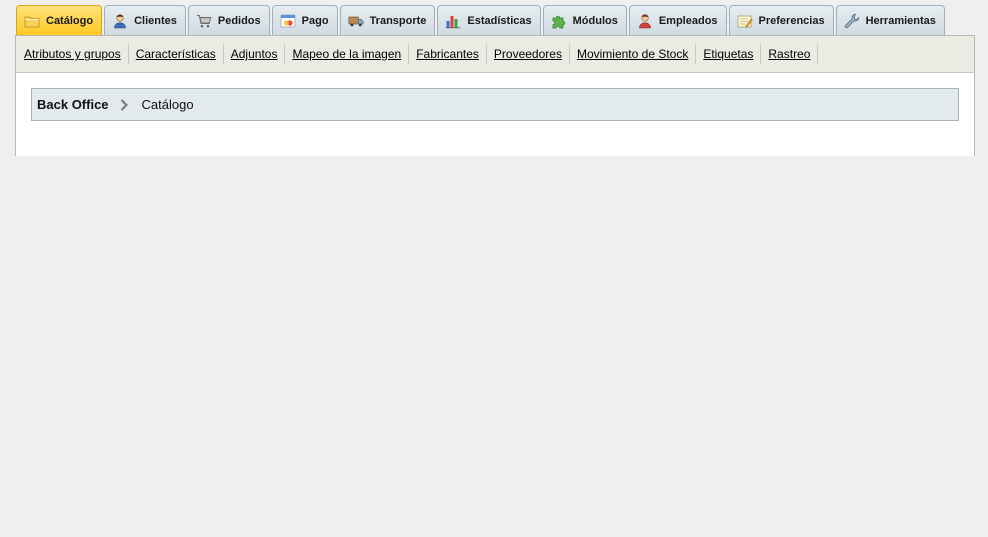  Describe the element at coordinates (73, 104) in the screenshot. I see `breadcrumb-root: Back Office` at that location.